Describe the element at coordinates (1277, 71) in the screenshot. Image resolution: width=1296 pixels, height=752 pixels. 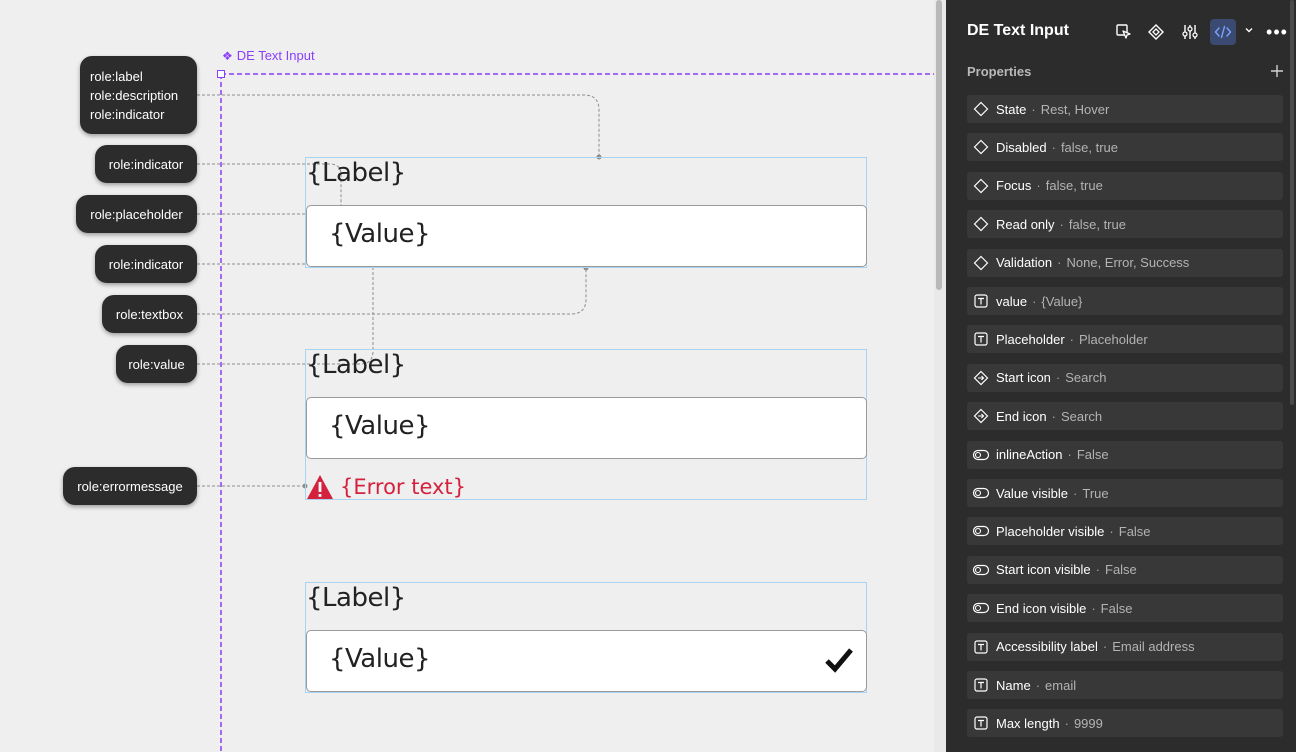
I see `add-property-button` at that location.